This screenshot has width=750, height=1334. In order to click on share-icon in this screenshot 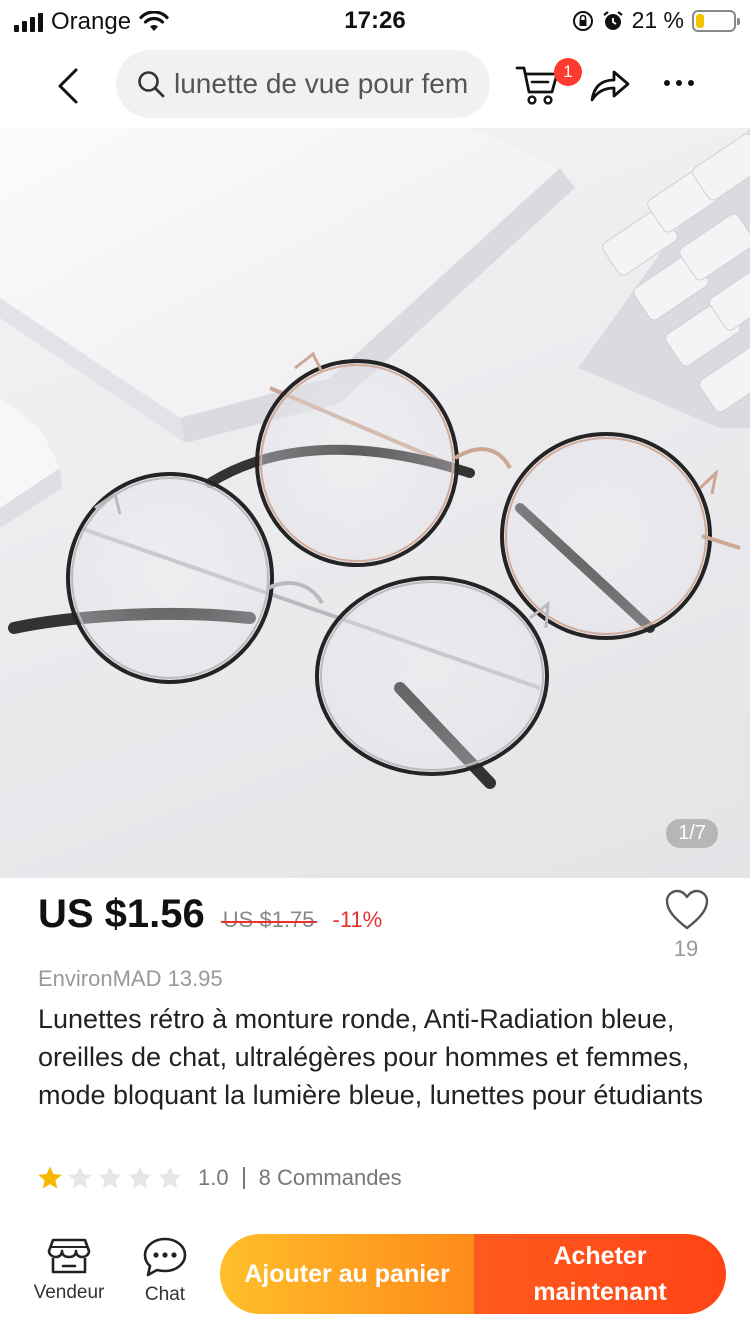, I will do `click(610, 86)`.